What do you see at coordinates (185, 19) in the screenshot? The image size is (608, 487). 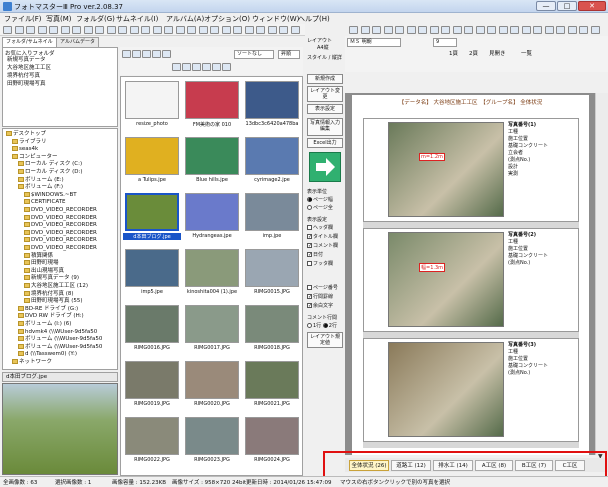 I see `menu-album: アルバム(A)` at bounding box center [185, 19].